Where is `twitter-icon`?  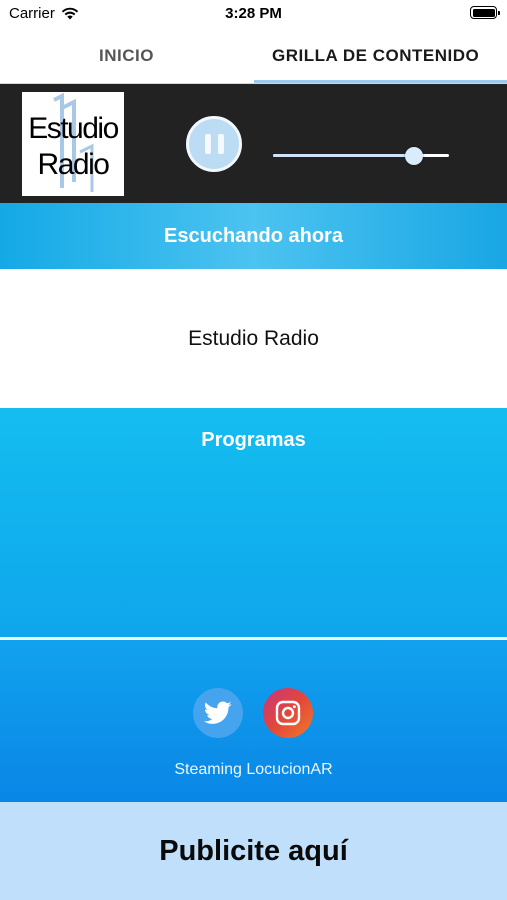 twitter-icon is located at coordinates (218, 712).